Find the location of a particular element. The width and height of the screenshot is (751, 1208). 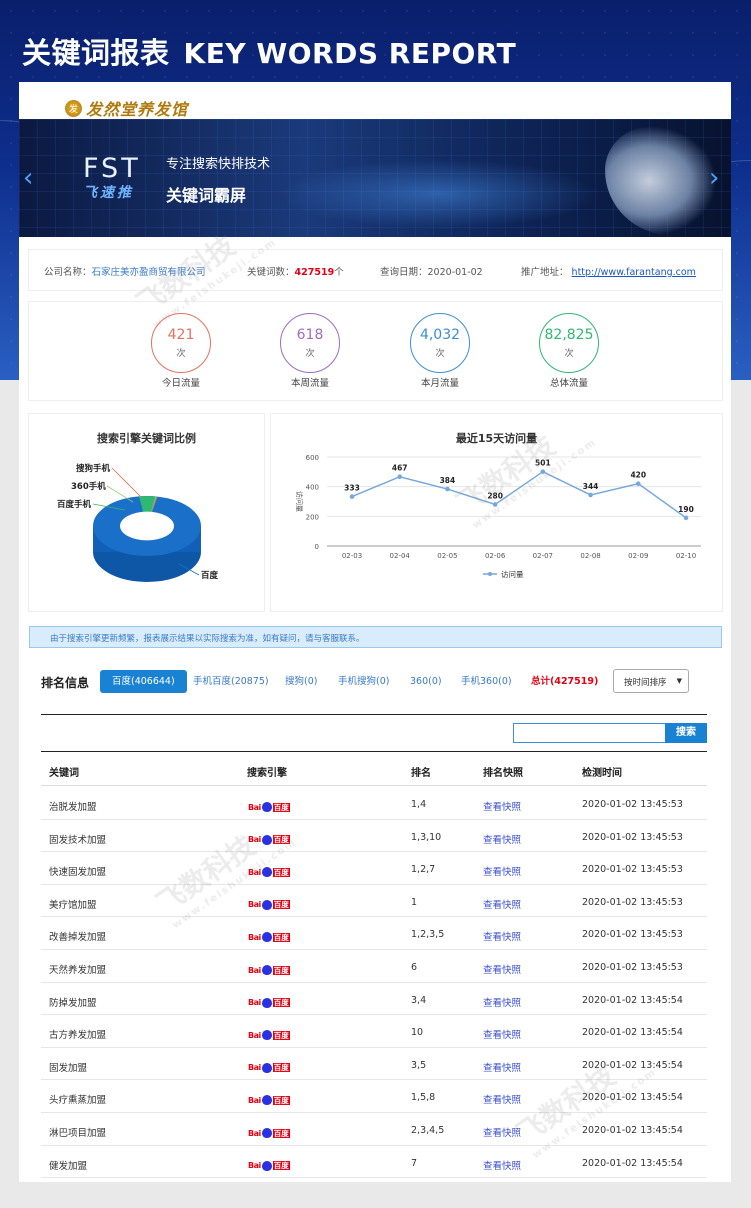

promo-url-info: 推广地址： http://www.farantang.com is located at coordinates (608, 272).